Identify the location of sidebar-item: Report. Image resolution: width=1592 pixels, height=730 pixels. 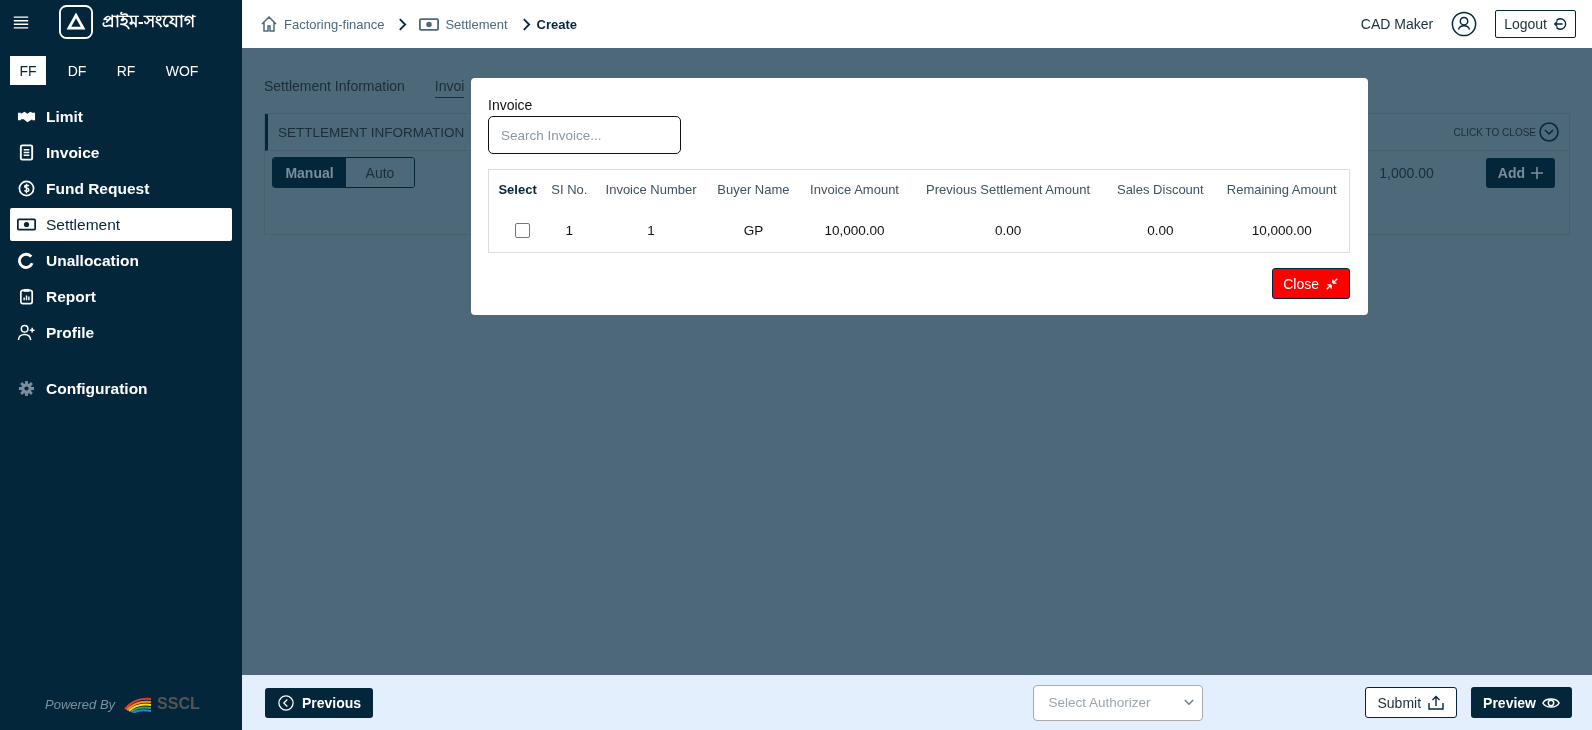
(121, 296).